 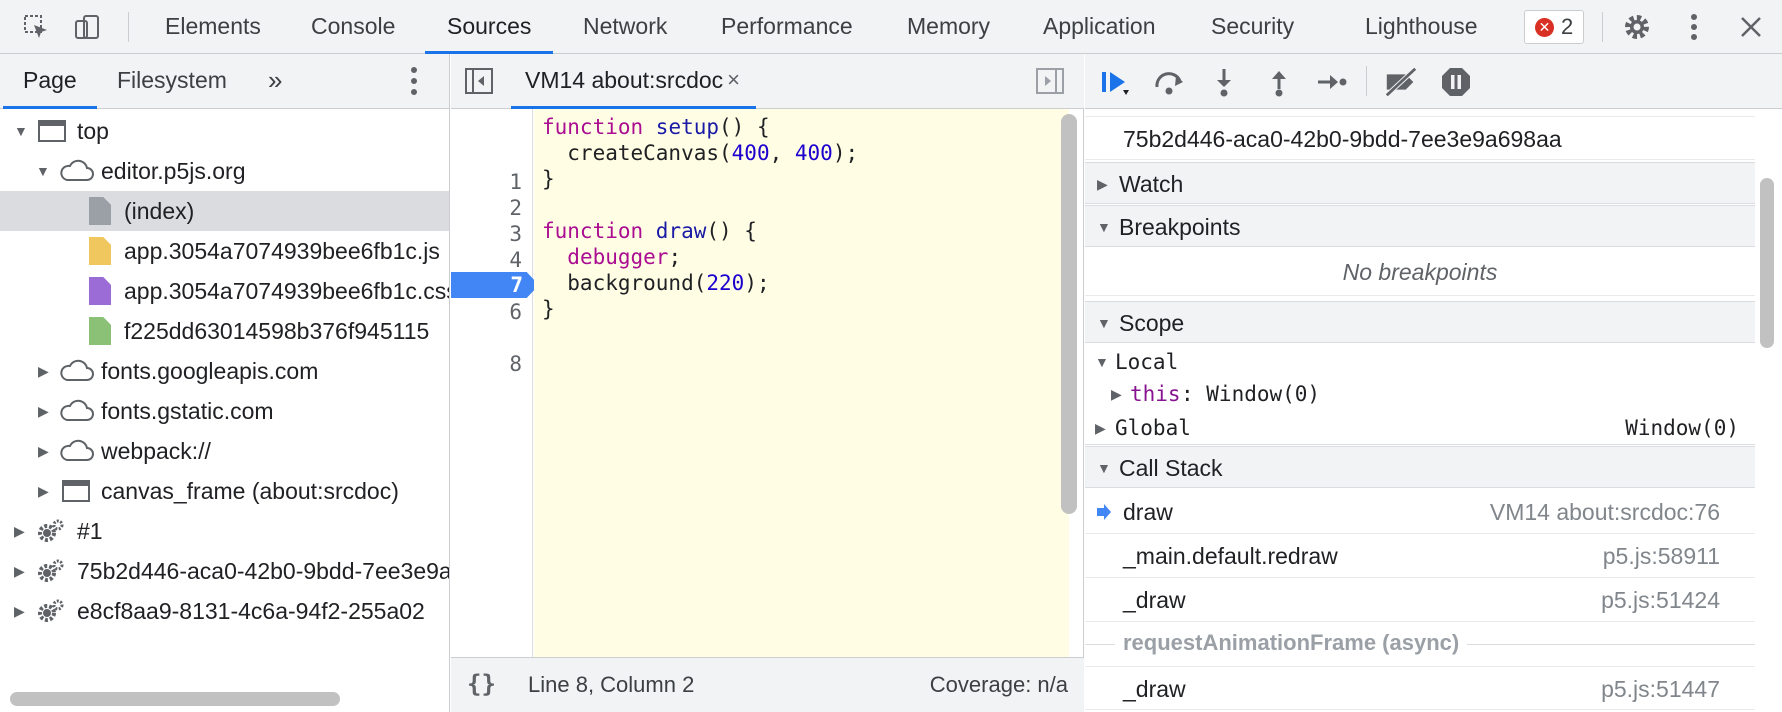 I want to click on device-toggle-icon, so click(x=88, y=27).